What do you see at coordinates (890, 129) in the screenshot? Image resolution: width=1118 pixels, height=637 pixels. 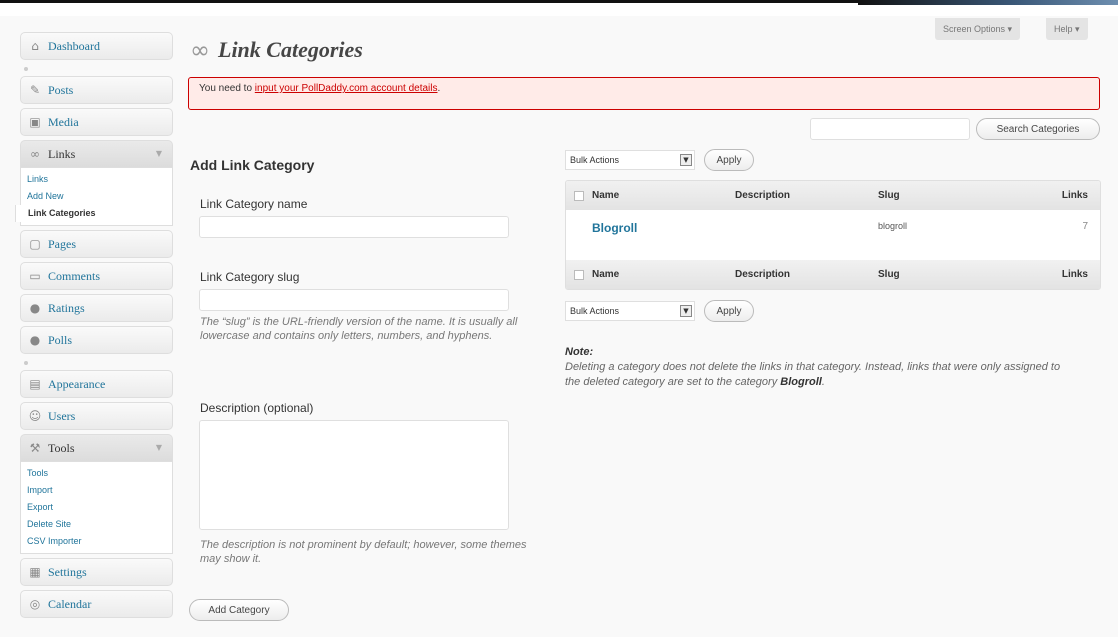 I see `search-input` at bounding box center [890, 129].